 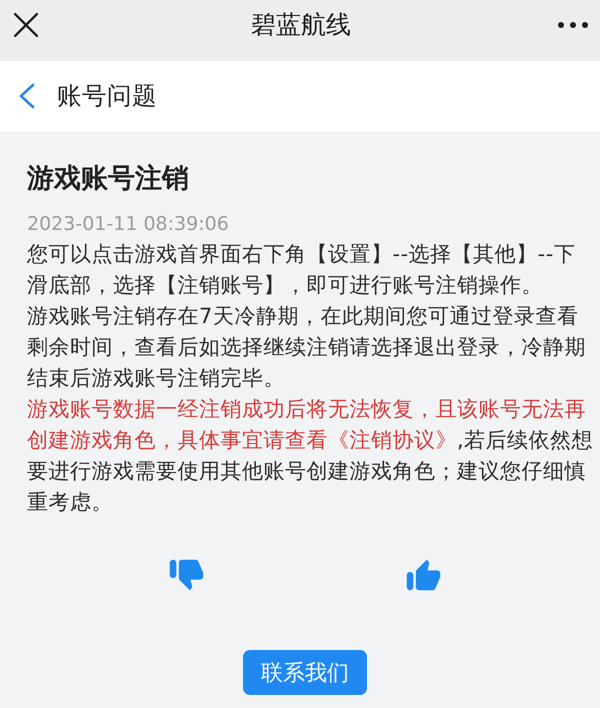 I want to click on thumbs-up-icon, so click(x=423, y=575).